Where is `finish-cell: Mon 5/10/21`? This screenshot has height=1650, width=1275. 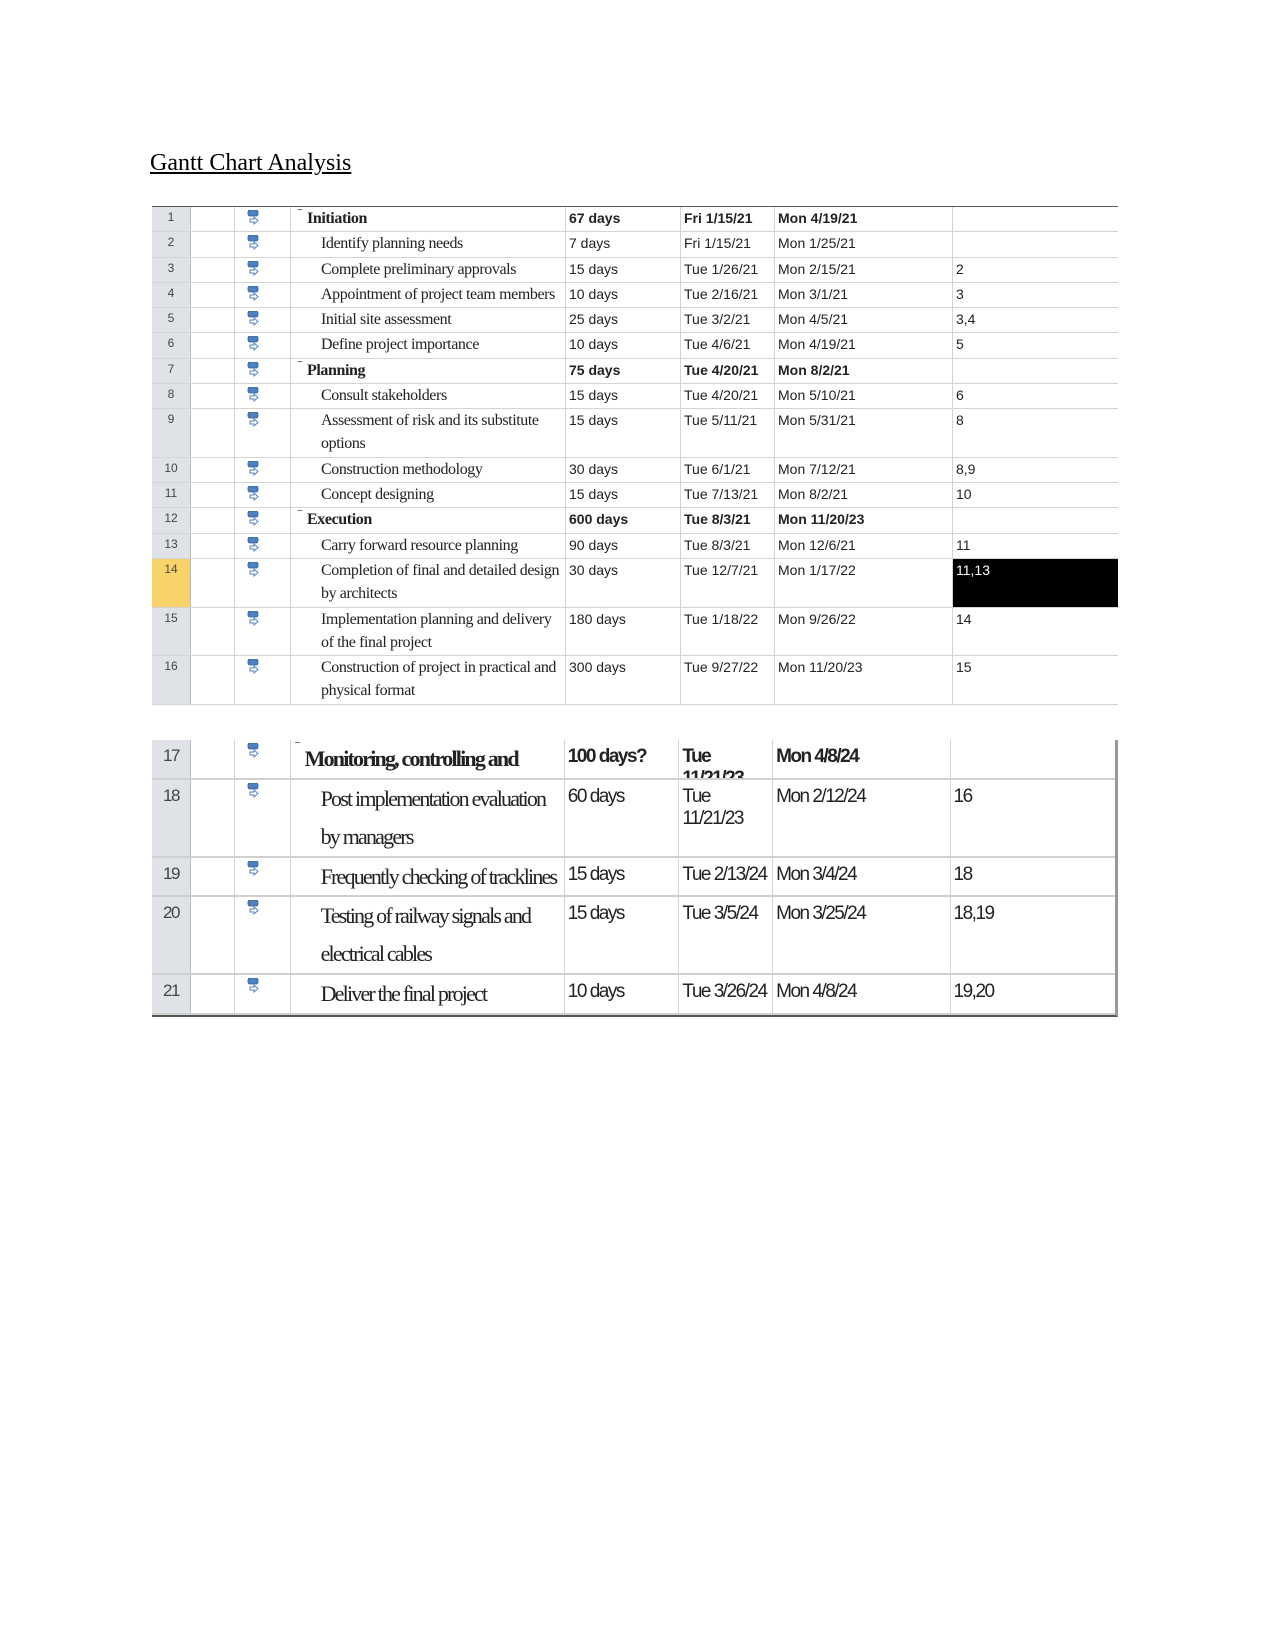
finish-cell: Mon 5/10/21 is located at coordinates (864, 396).